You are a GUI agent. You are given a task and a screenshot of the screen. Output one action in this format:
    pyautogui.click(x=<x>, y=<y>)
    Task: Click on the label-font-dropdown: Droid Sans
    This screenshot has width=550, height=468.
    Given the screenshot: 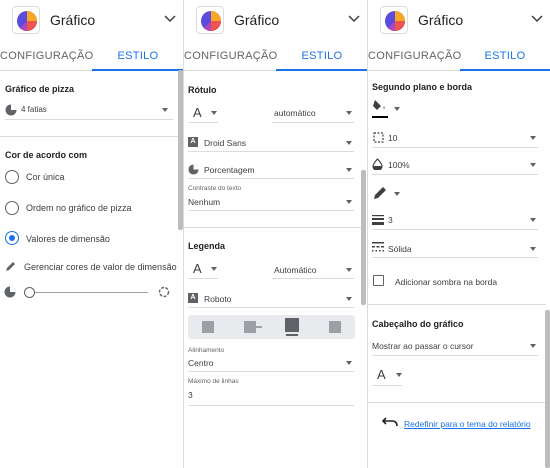 What is the action you would take?
    pyautogui.click(x=225, y=143)
    